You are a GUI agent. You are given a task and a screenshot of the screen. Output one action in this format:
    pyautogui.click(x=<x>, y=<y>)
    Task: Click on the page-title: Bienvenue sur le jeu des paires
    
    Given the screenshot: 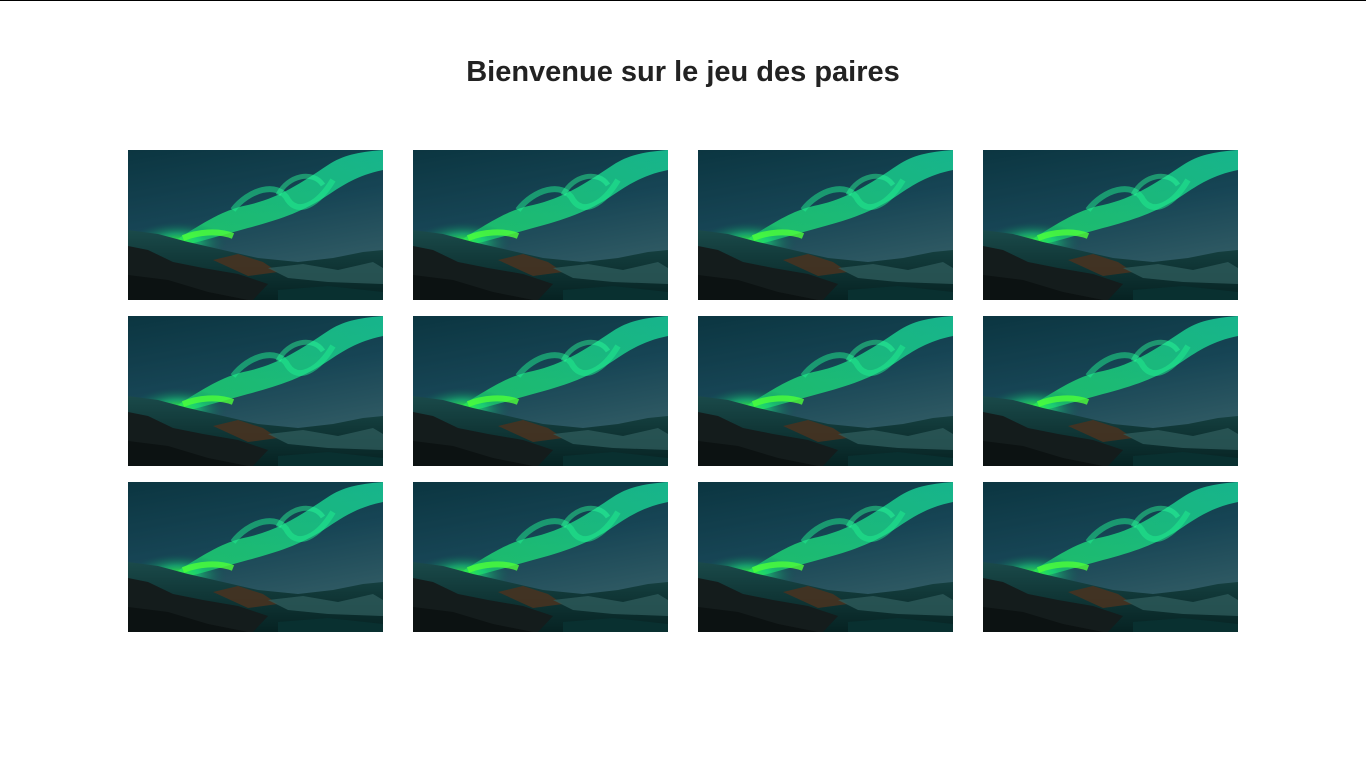 What is the action you would take?
    pyautogui.click(x=683, y=72)
    